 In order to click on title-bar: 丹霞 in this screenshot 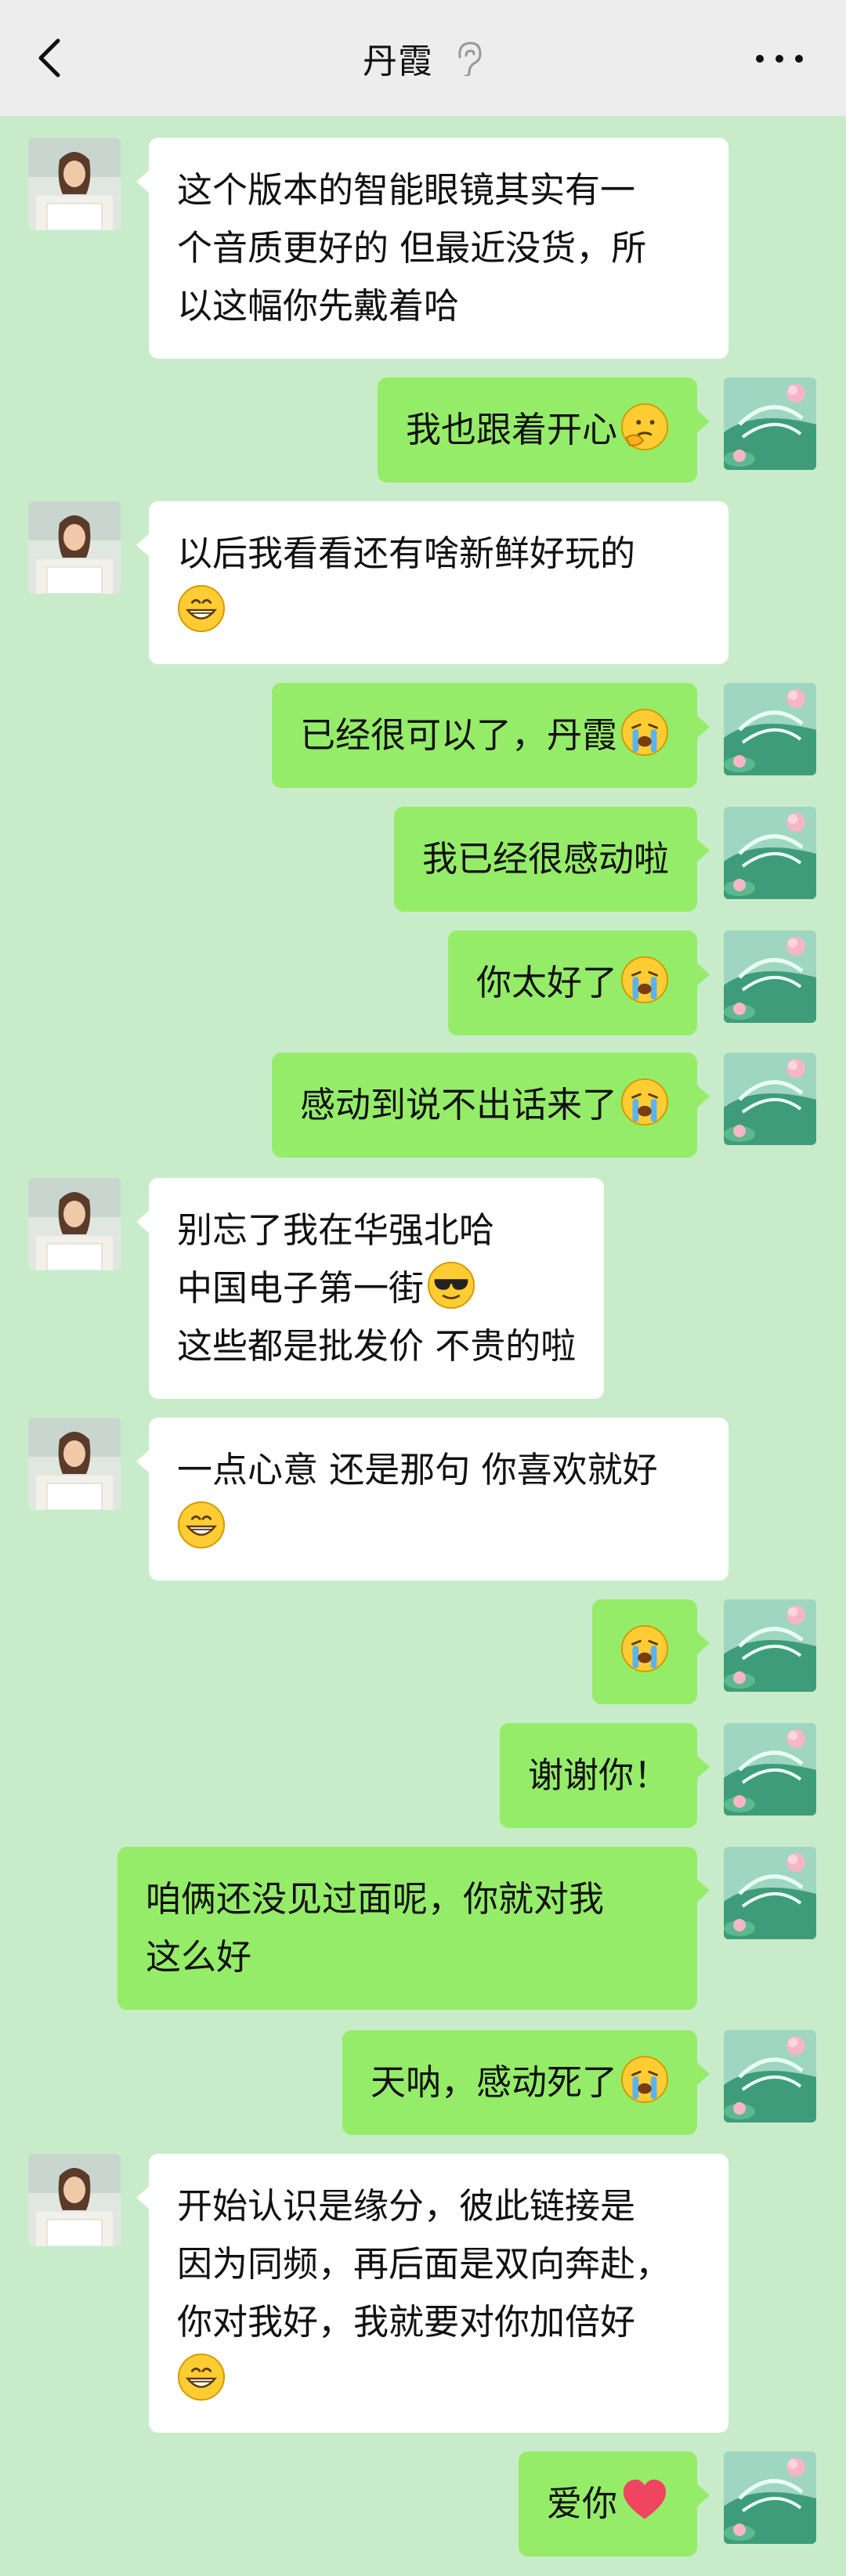, I will do `click(423, 58)`.